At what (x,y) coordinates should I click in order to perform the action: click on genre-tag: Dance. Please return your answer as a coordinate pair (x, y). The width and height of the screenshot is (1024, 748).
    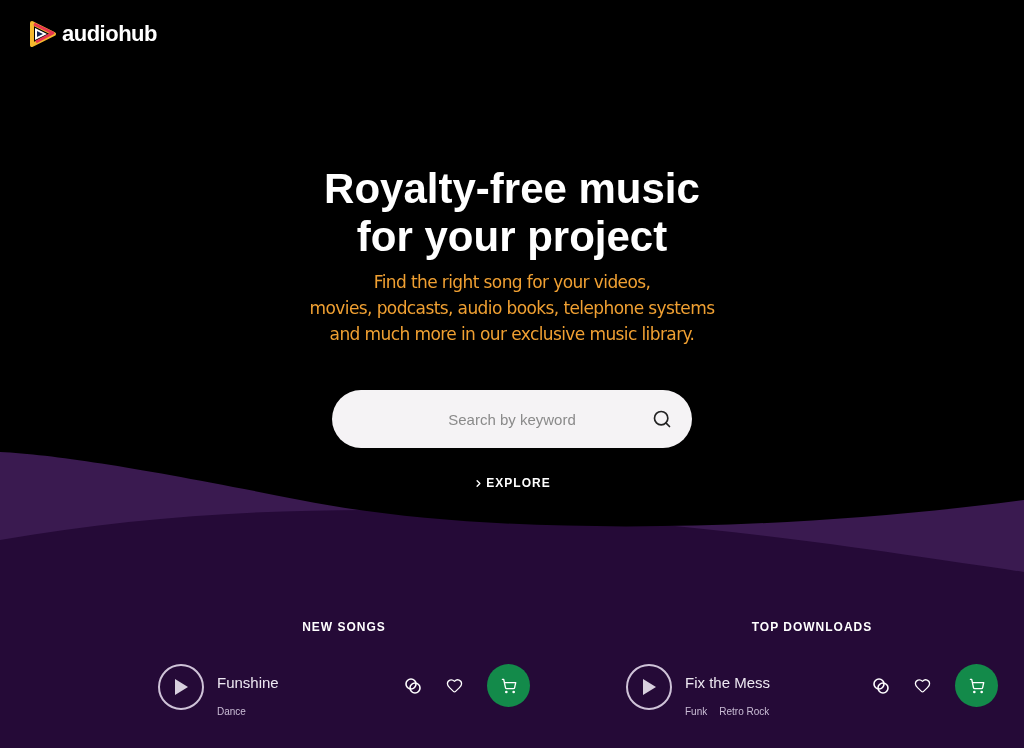
    Looking at the image, I should click on (231, 712).